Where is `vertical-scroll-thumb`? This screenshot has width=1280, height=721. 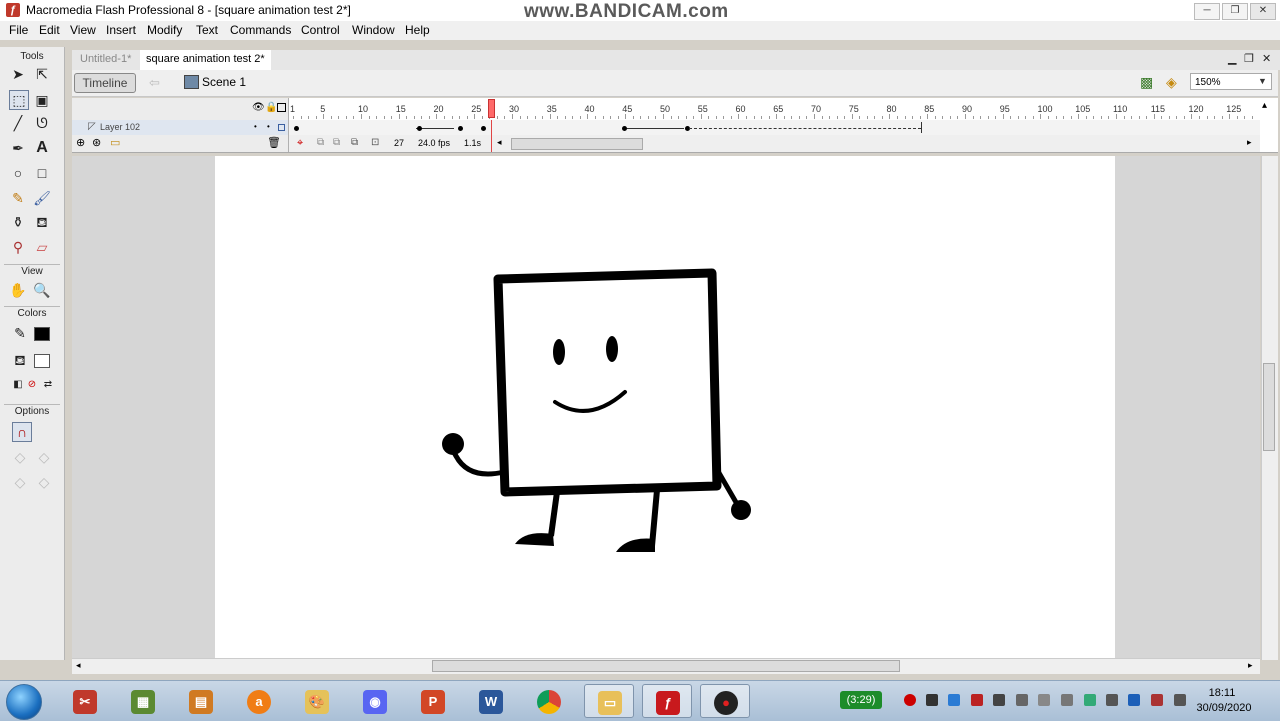
vertical-scroll-thumb is located at coordinates (1269, 407).